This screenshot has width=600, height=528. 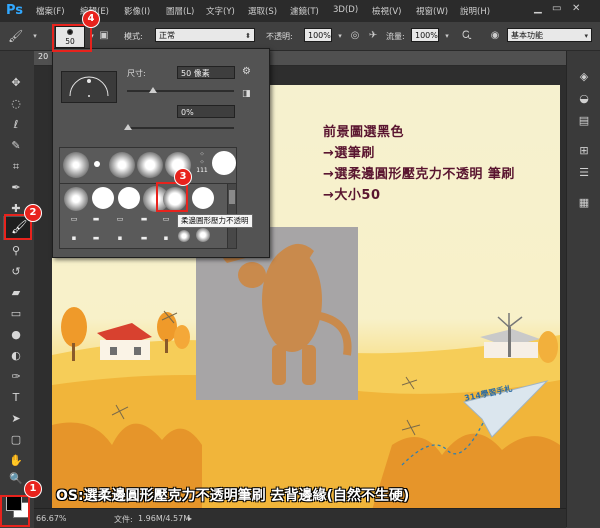 I want to click on instruction-line-1: 前景圖選黑色, so click(x=364, y=132).